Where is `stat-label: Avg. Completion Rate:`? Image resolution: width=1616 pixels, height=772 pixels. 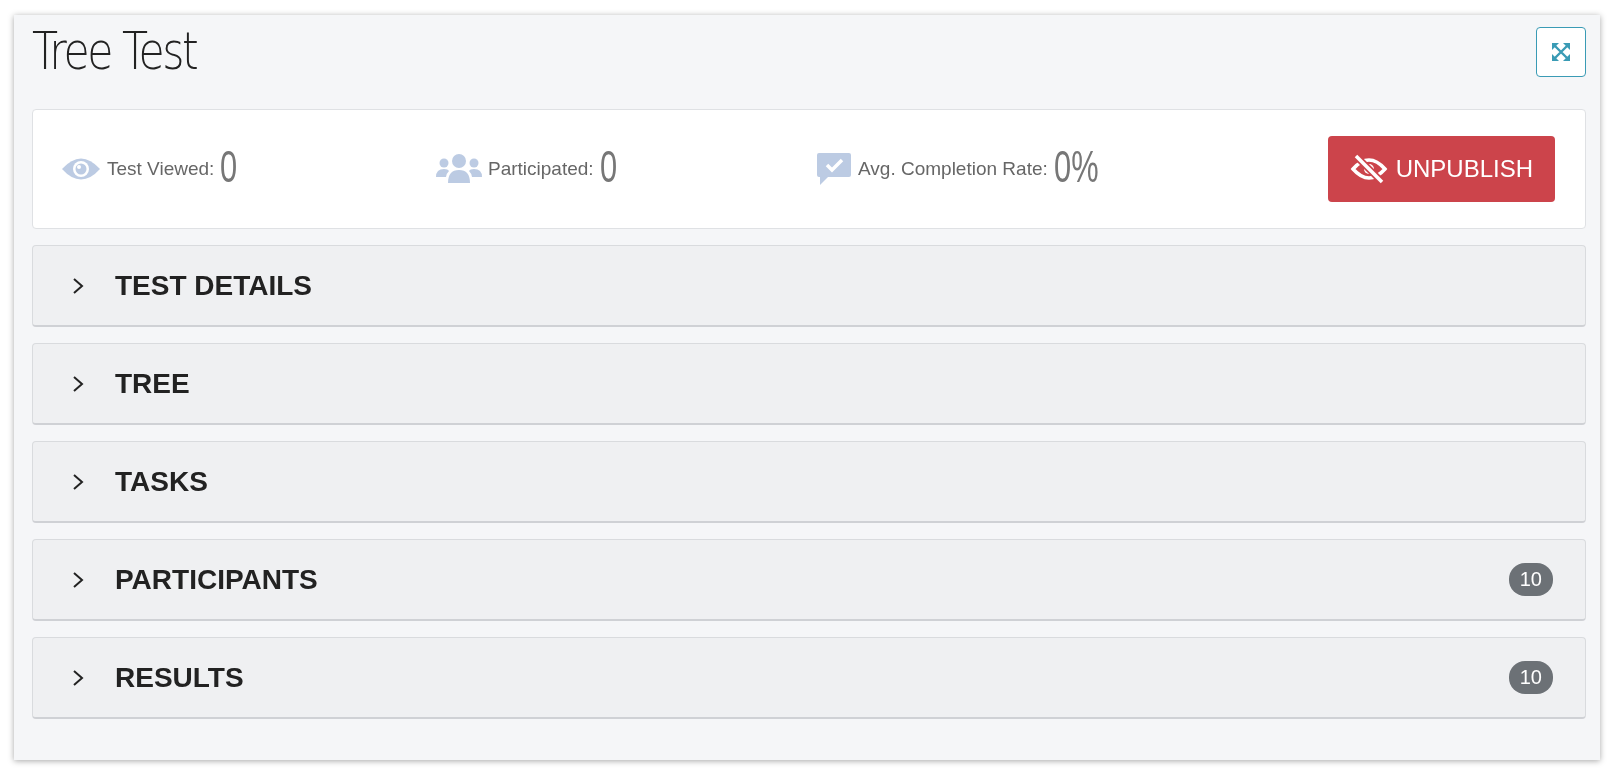 stat-label: Avg. Completion Rate: is located at coordinates (953, 169).